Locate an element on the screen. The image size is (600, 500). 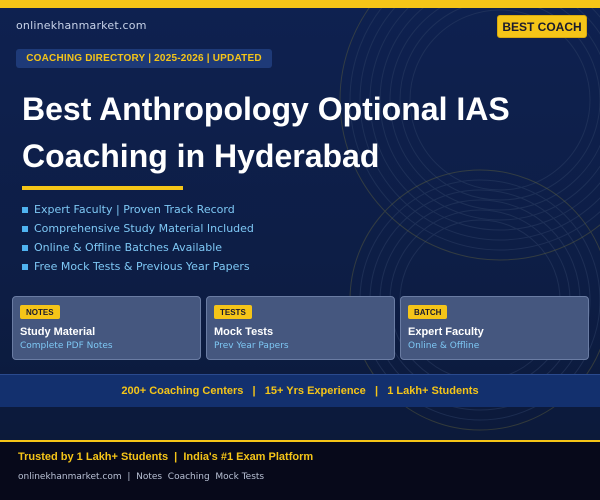
feature-text: Expert Faculty | Proven Track Record is located at coordinates (134, 209).